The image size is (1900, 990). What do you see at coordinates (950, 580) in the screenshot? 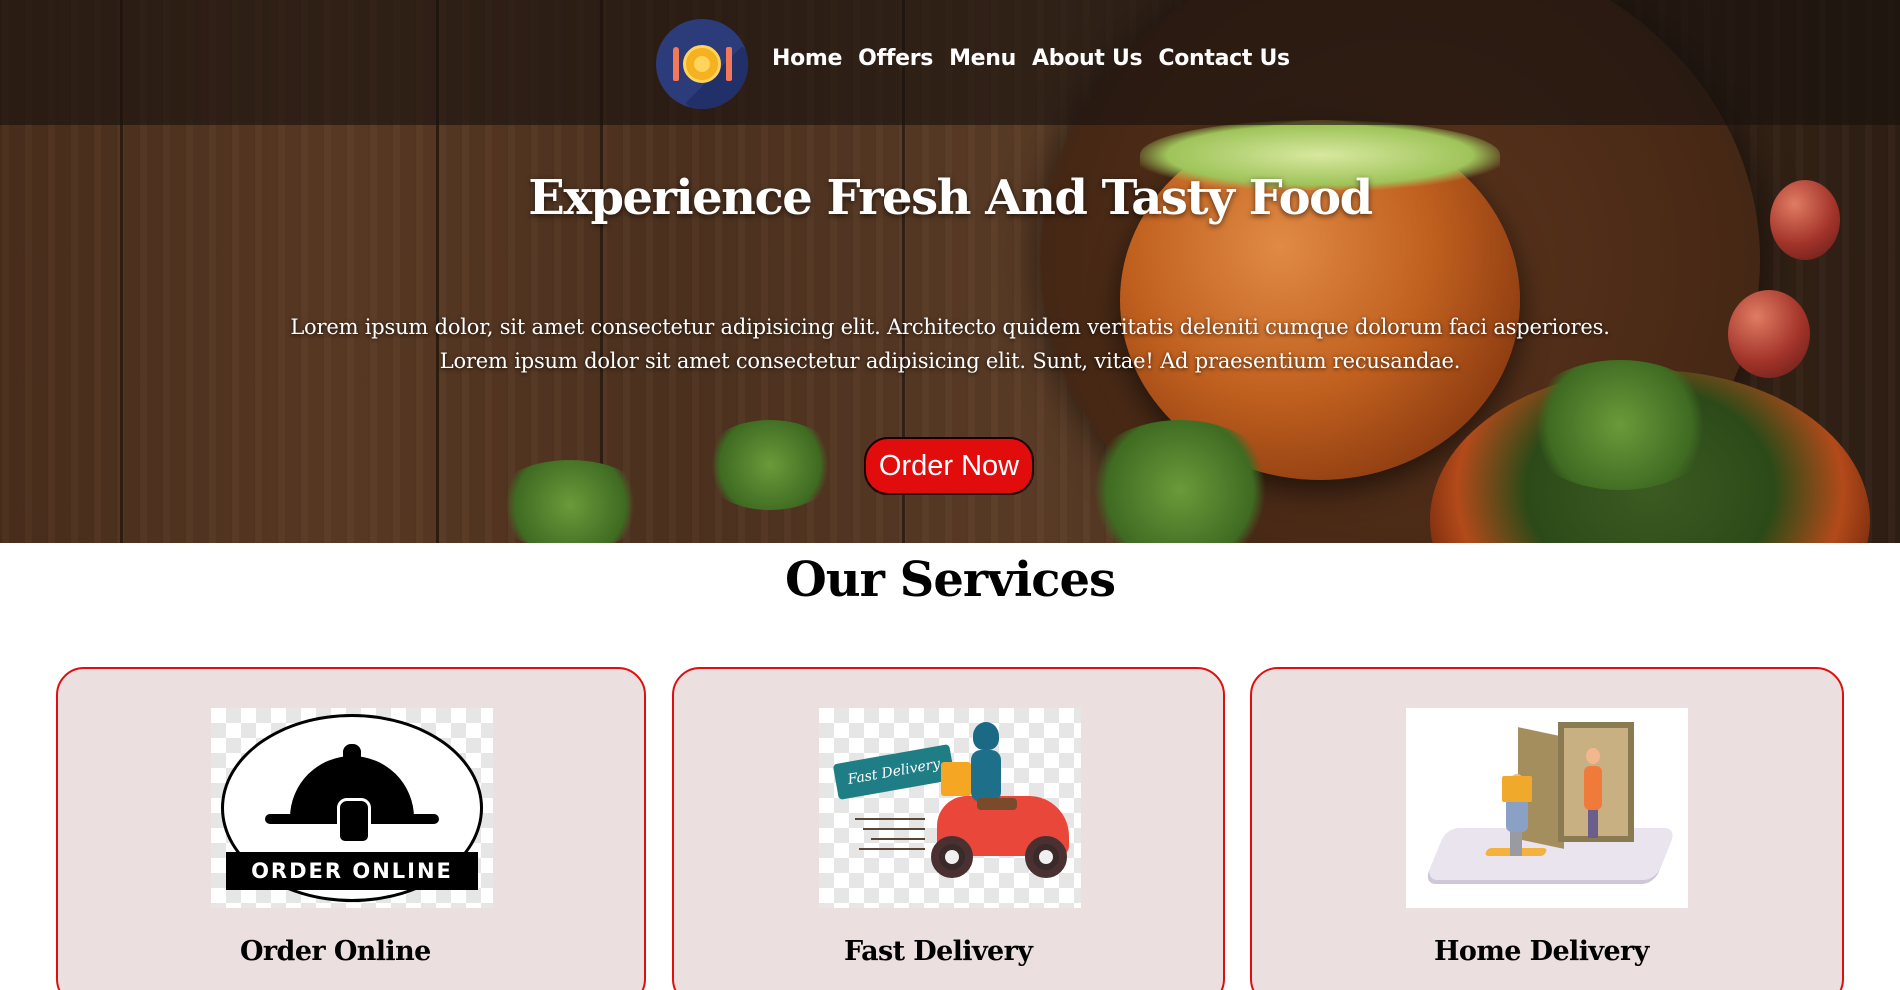
I see `services-title: Our Services` at bounding box center [950, 580].